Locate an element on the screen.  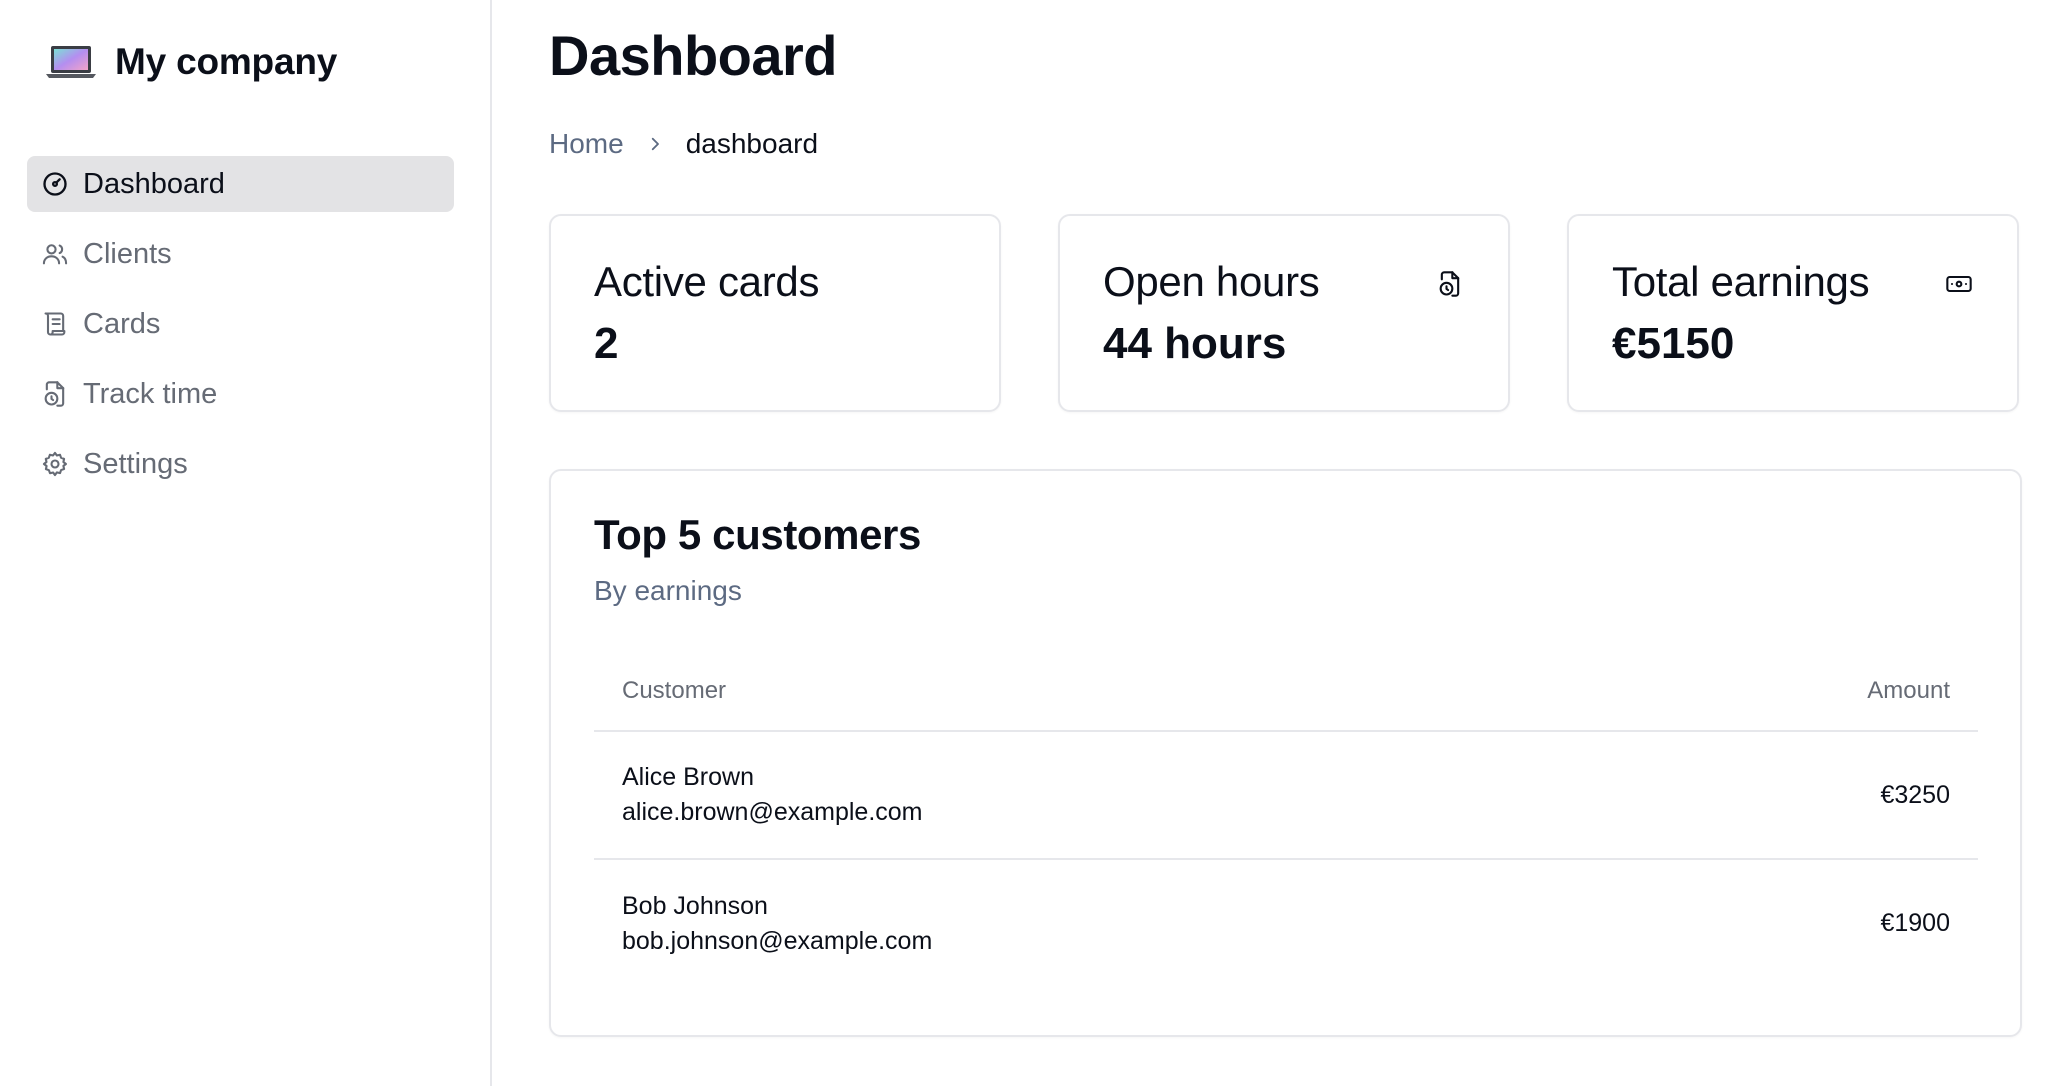
brand-name: My company is located at coordinates (226, 61).